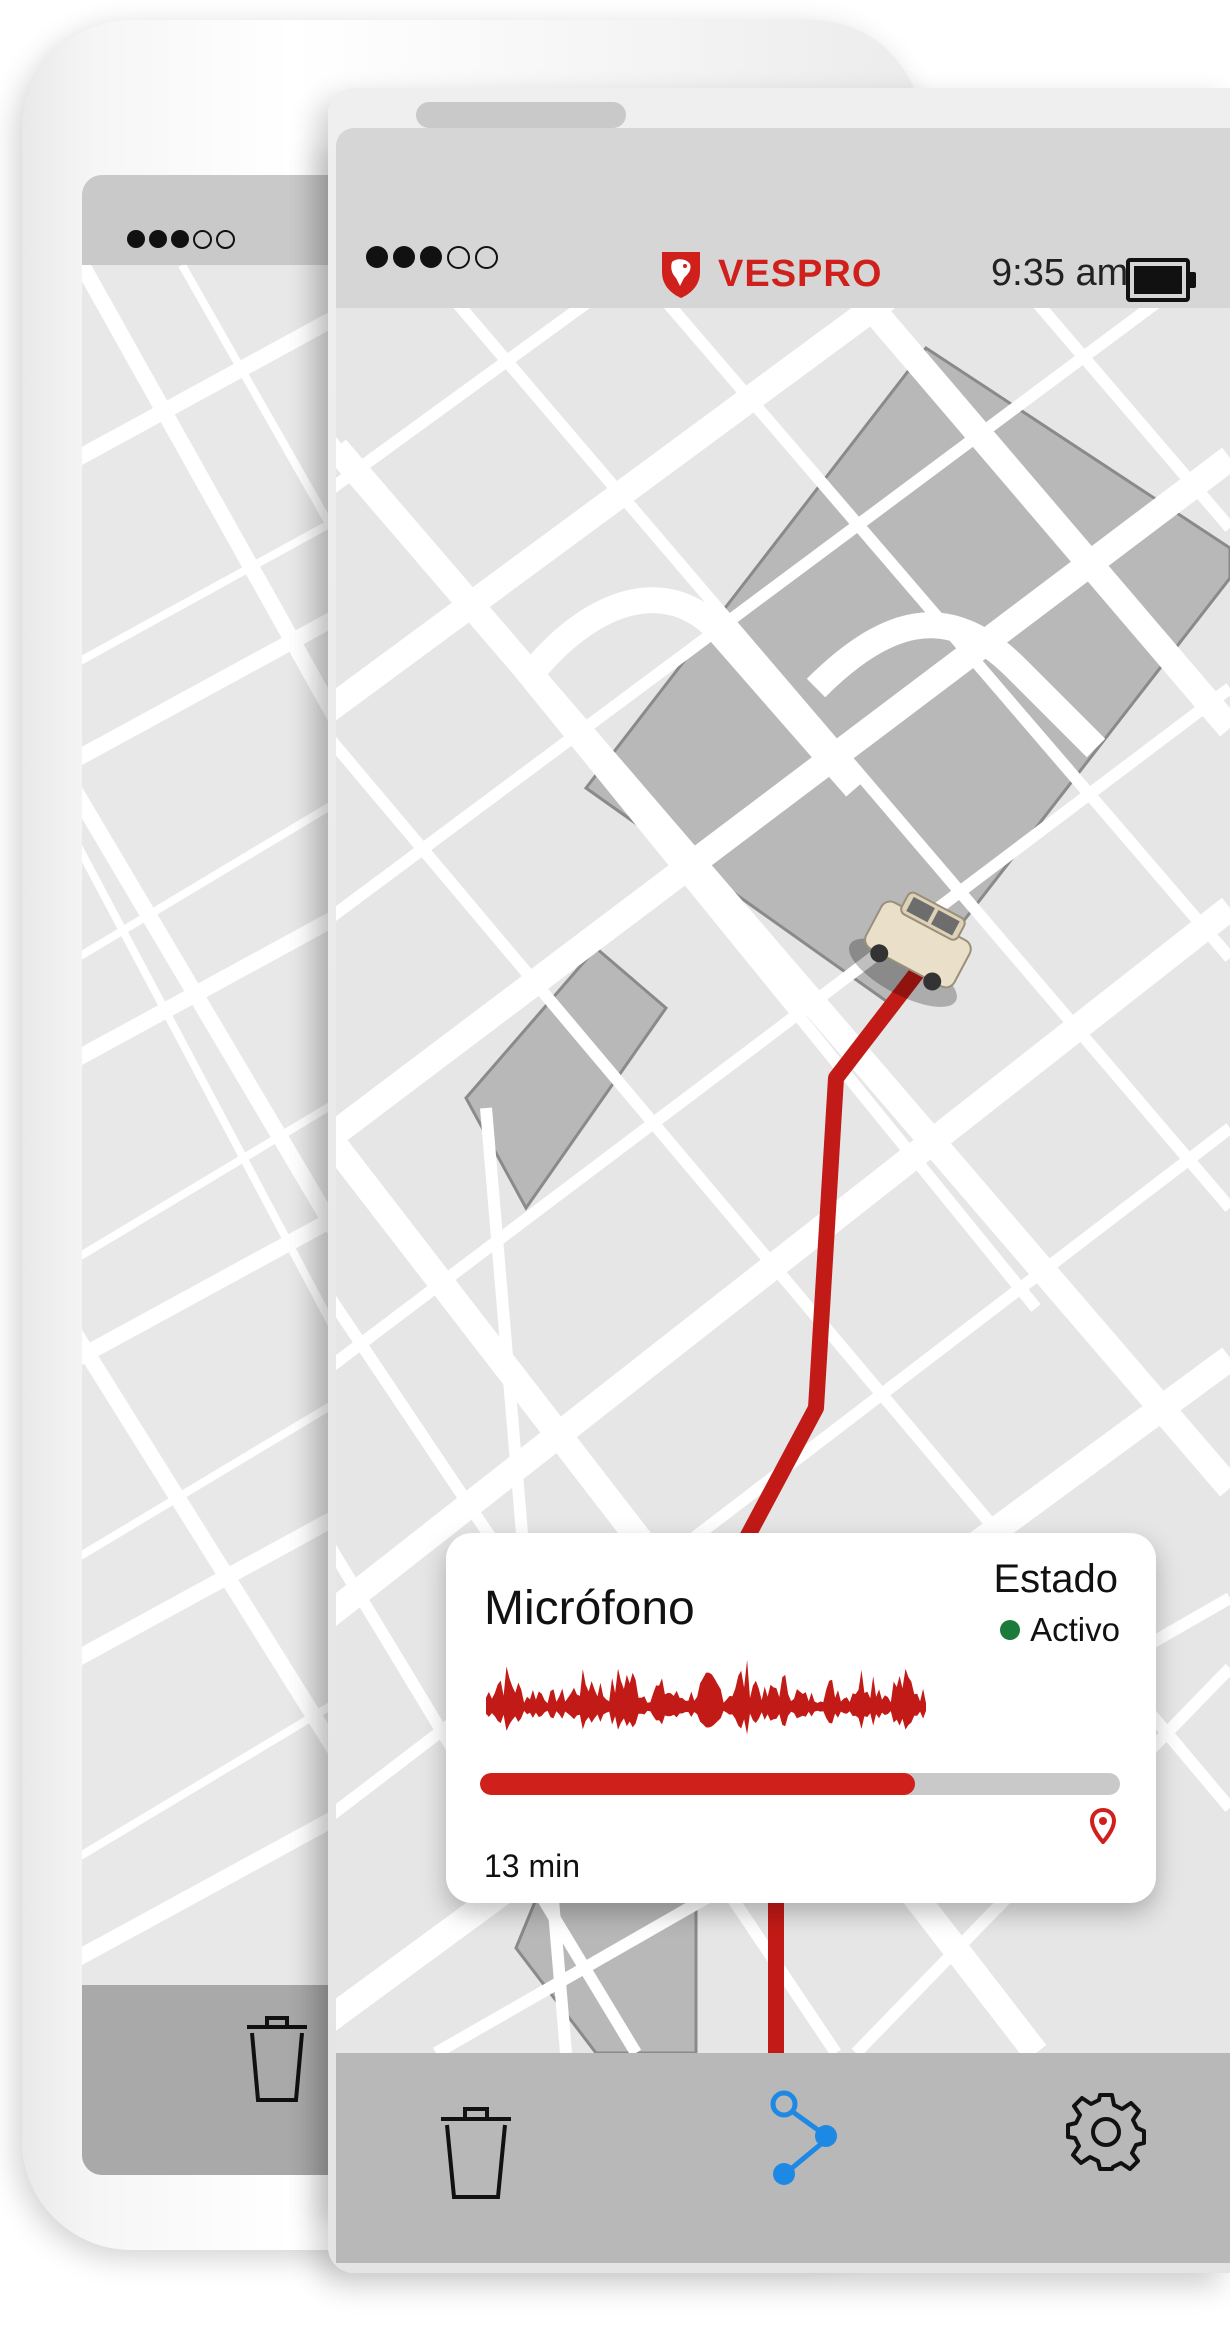 This screenshot has height=2338, width=1230. What do you see at coordinates (800, 273) in the screenshot?
I see `brand-name: VESPRO` at bounding box center [800, 273].